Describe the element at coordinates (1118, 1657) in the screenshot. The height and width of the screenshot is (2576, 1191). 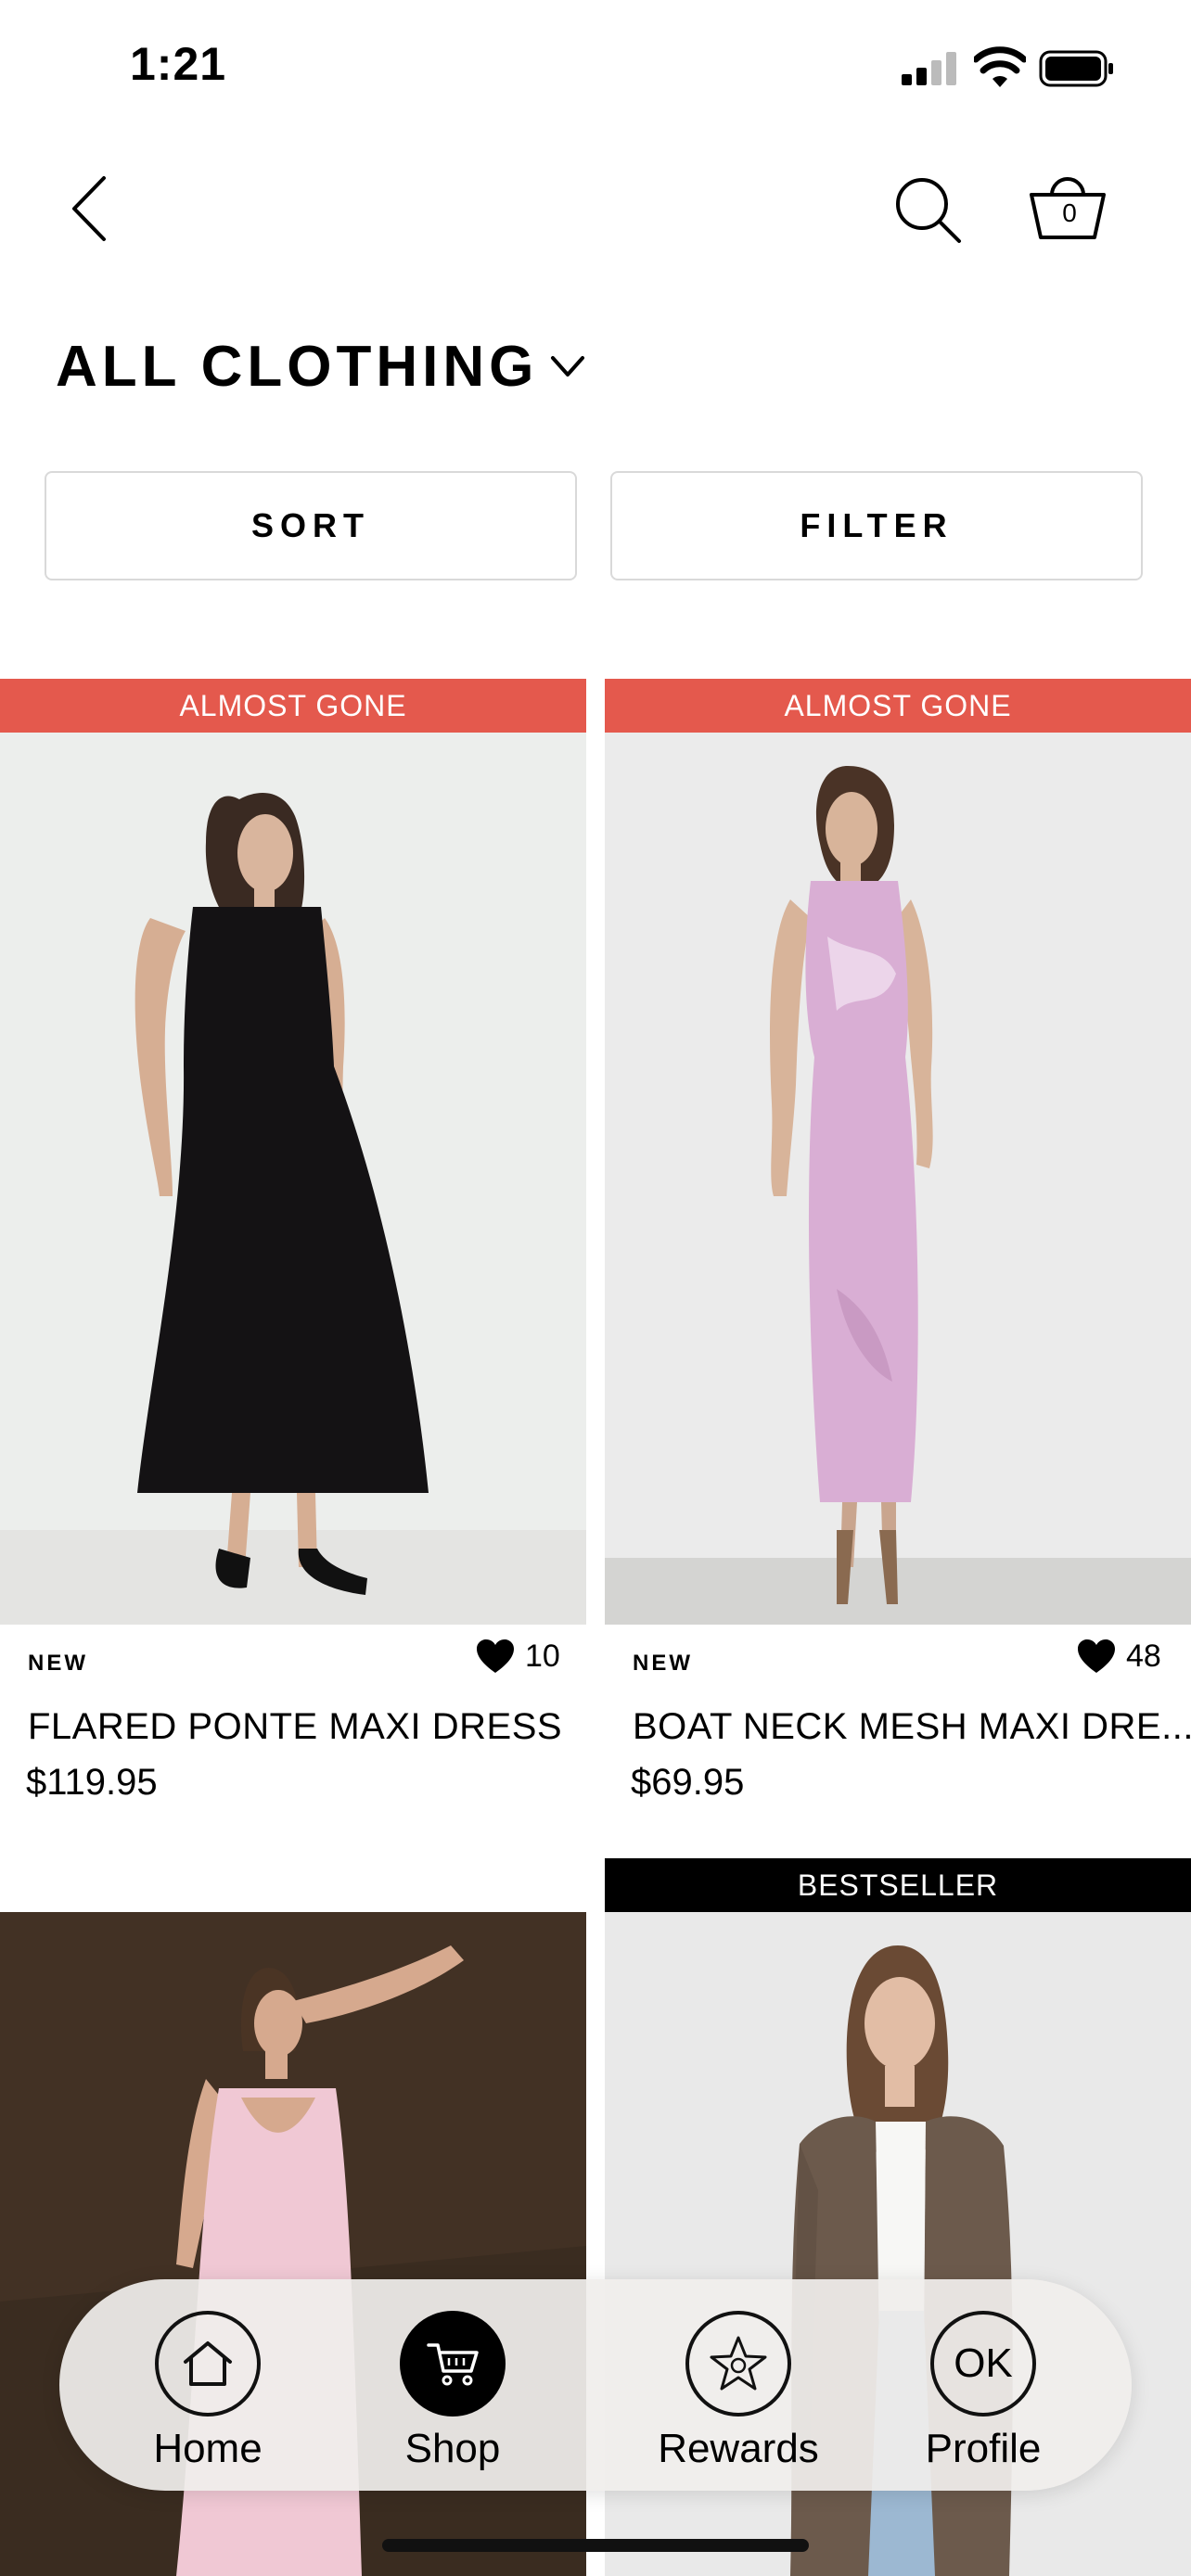
I see `like-button: 48` at that location.